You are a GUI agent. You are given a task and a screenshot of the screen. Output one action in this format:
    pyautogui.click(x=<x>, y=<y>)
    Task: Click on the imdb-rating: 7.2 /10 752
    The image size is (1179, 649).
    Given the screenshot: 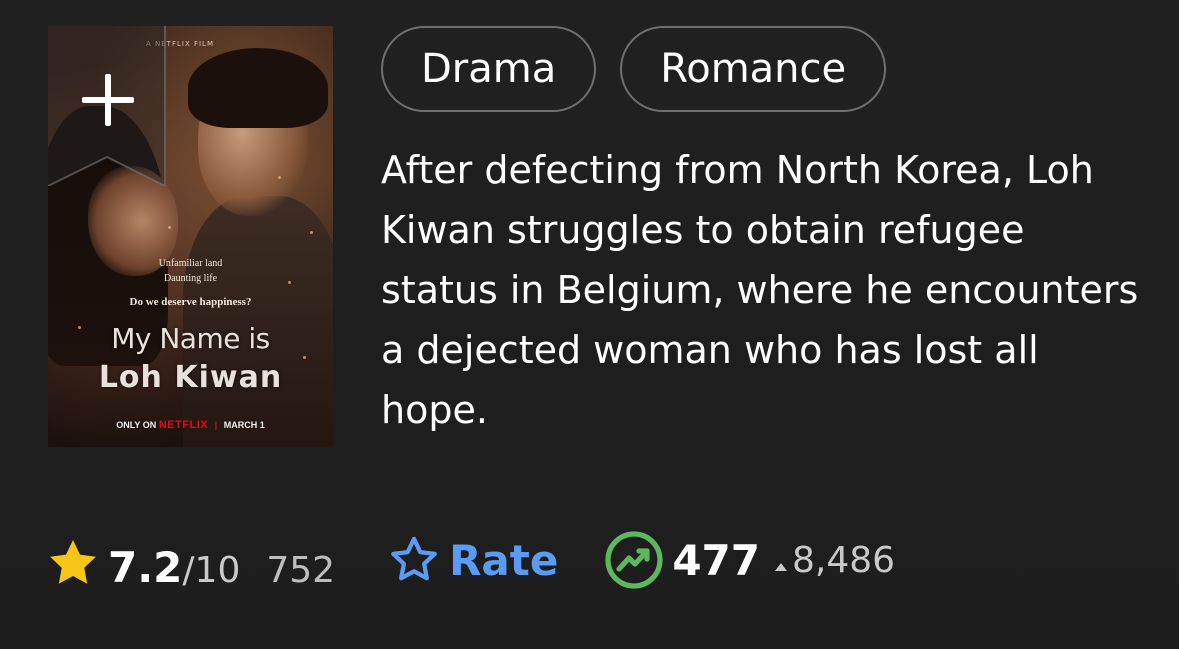 What is the action you would take?
    pyautogui.click(x=190, y=560)
    